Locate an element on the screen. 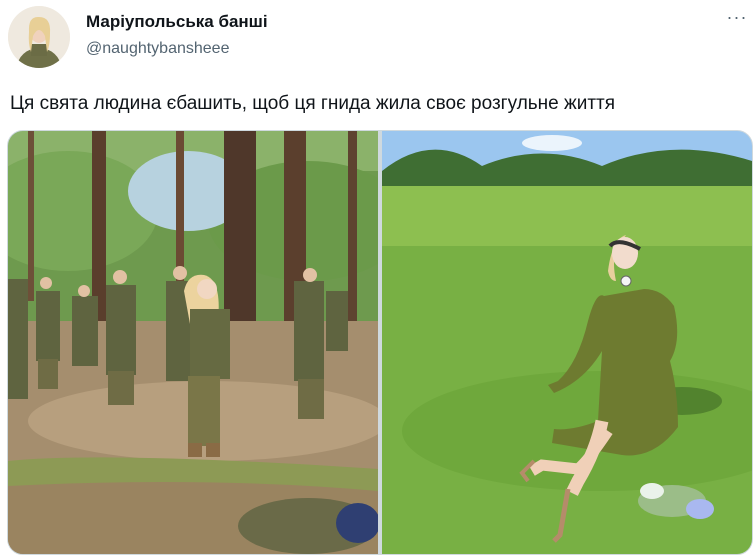  author-handle: @naughtybansheee is located at coordinates (157, 49).